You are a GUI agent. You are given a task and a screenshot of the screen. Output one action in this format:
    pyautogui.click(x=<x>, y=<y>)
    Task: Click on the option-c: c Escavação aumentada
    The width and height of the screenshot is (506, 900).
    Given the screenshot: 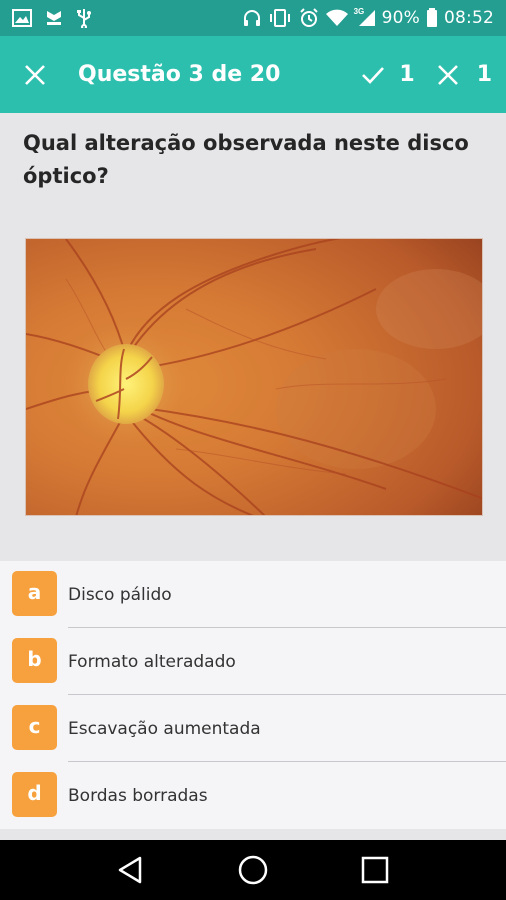 What is the action you would take?
    pyautogui.click(x=253, y=728)
    